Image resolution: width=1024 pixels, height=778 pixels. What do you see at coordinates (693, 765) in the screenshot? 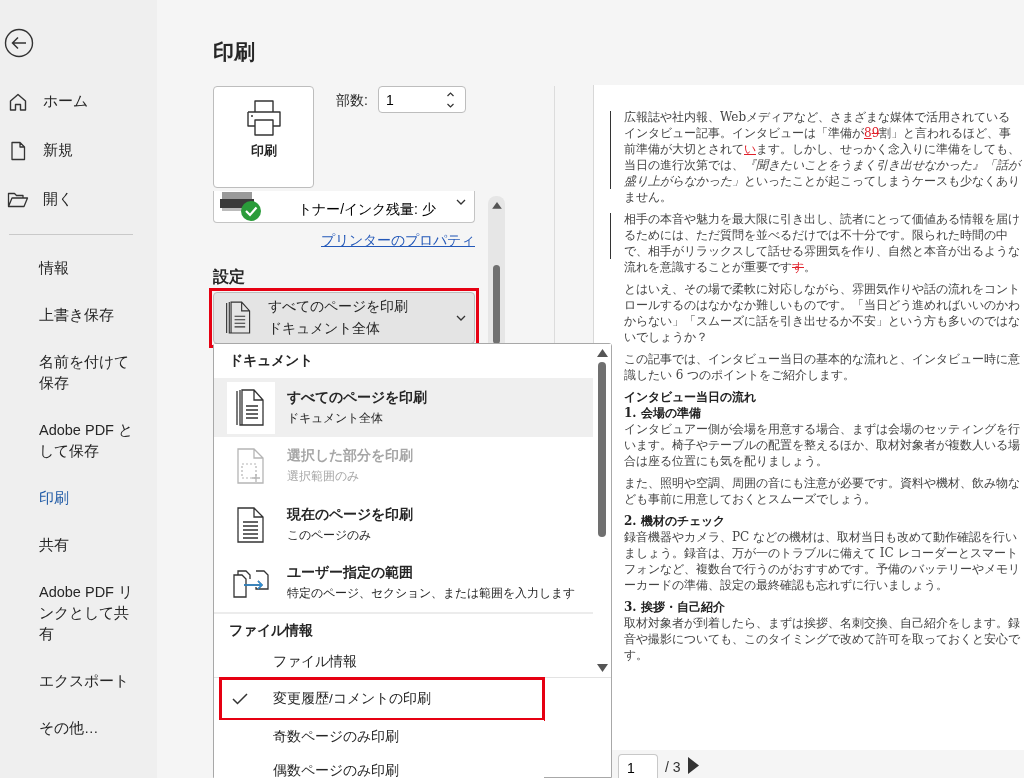
I see `next-page-icon` at bounding box center [693, 765].